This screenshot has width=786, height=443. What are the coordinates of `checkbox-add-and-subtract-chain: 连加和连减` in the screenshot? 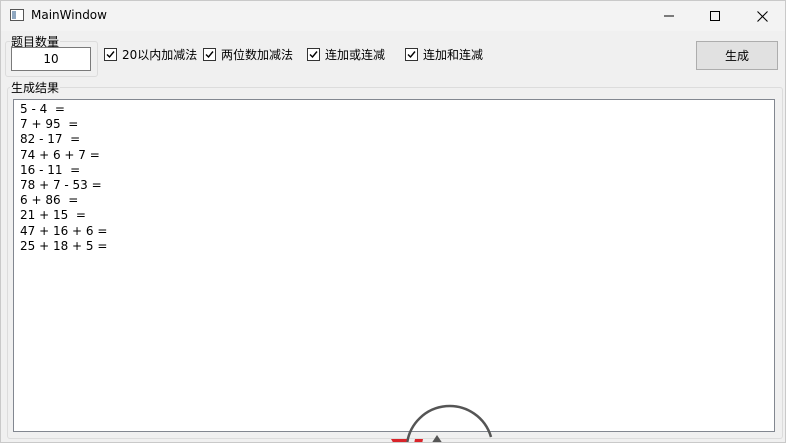 It's located at (444, 54).